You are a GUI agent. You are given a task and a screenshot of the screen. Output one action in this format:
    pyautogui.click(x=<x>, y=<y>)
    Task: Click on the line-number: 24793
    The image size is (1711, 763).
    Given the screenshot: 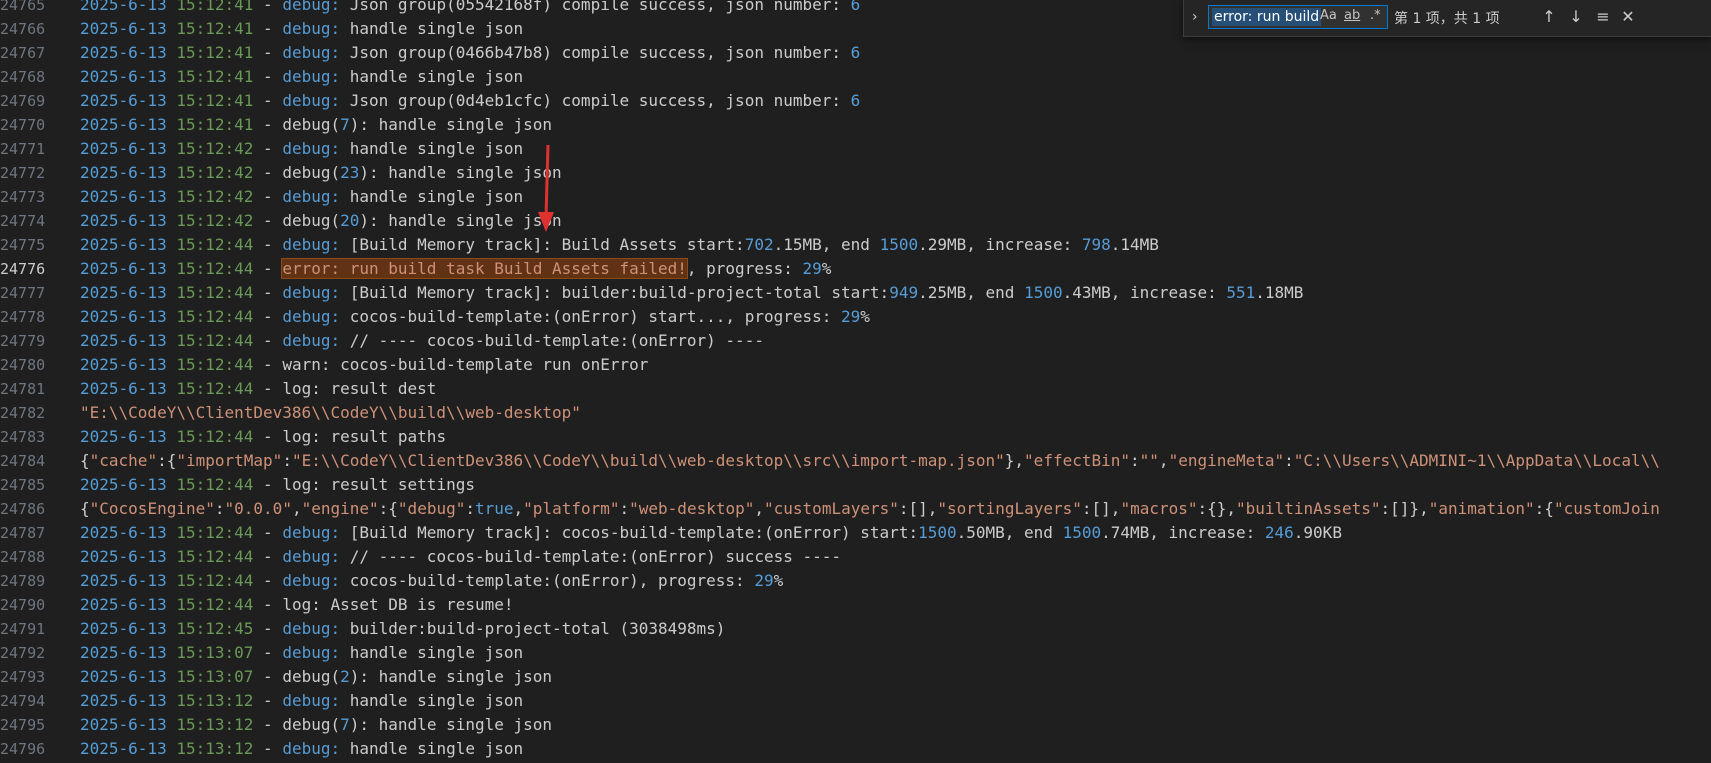 What is the action you would take?
    pyautogui.click(x=23, y=677)
    